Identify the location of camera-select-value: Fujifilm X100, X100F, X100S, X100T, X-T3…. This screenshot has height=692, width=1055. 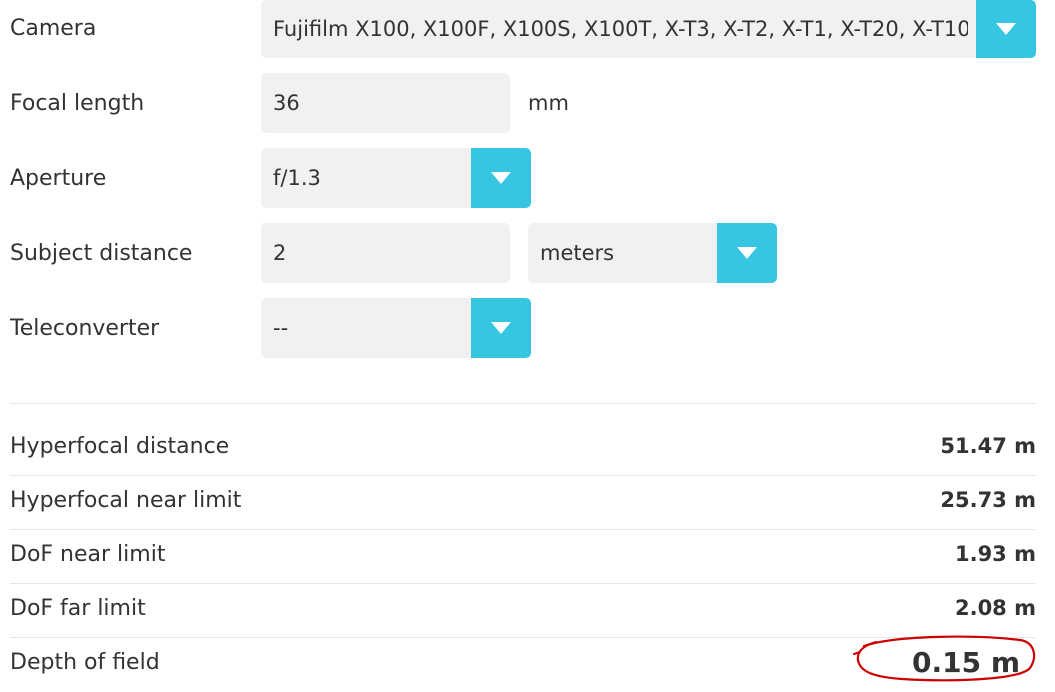
(620, 29).